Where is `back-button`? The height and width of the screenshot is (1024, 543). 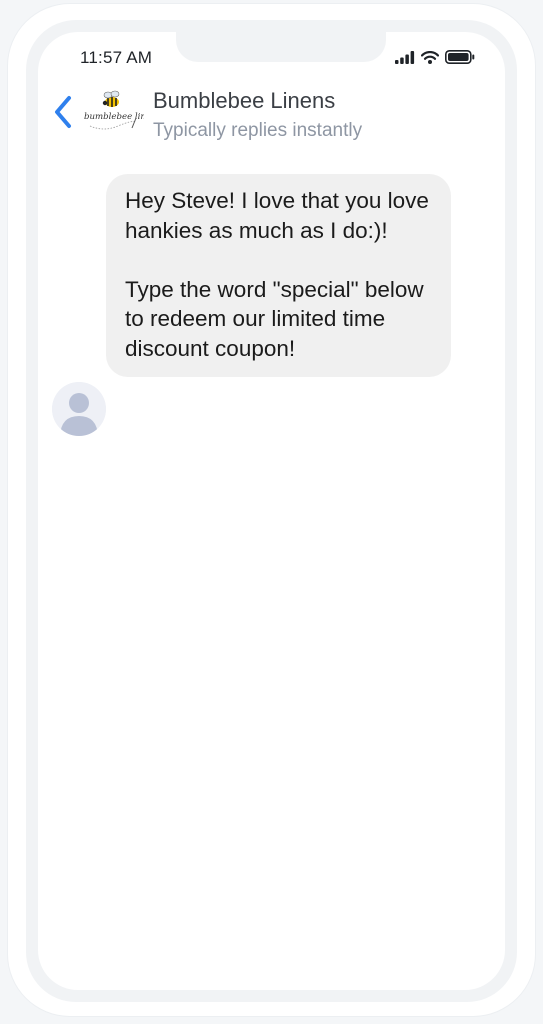 back-button is located at coordinates (63, 114).